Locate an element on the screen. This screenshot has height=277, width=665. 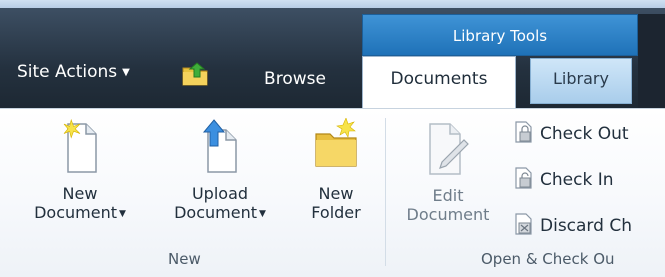
new-document-icon is located at coordinates (80, 145).